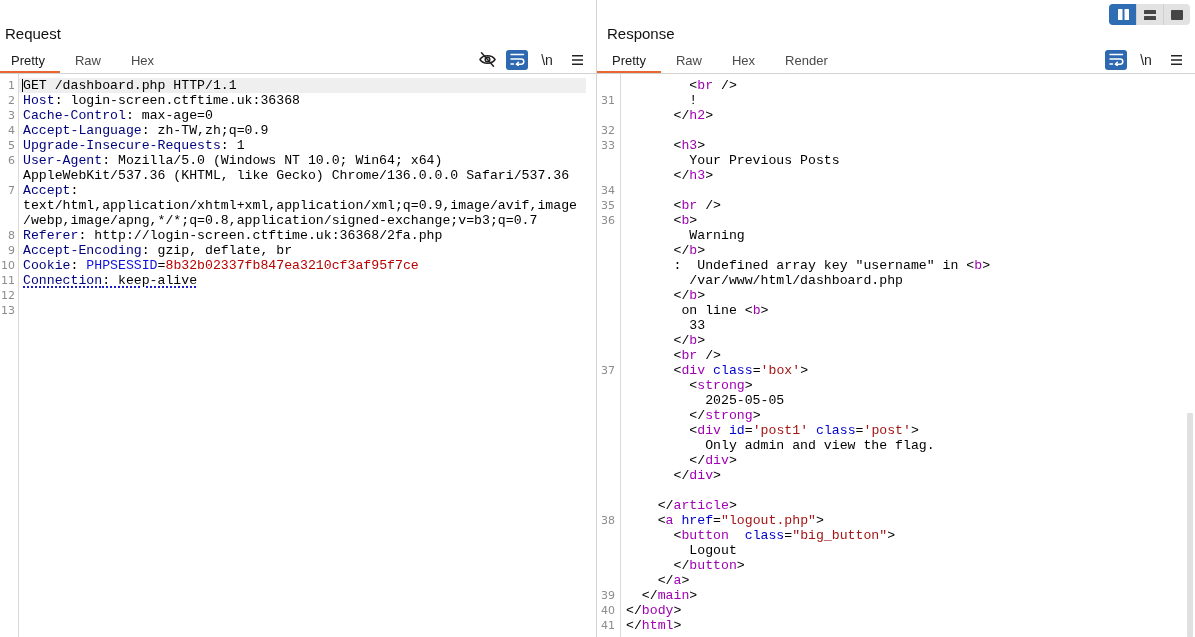 Image resolution: width=1195 pixels, height=637 pixels. I want to click on code-line: on line <b>, so click(725, 310).